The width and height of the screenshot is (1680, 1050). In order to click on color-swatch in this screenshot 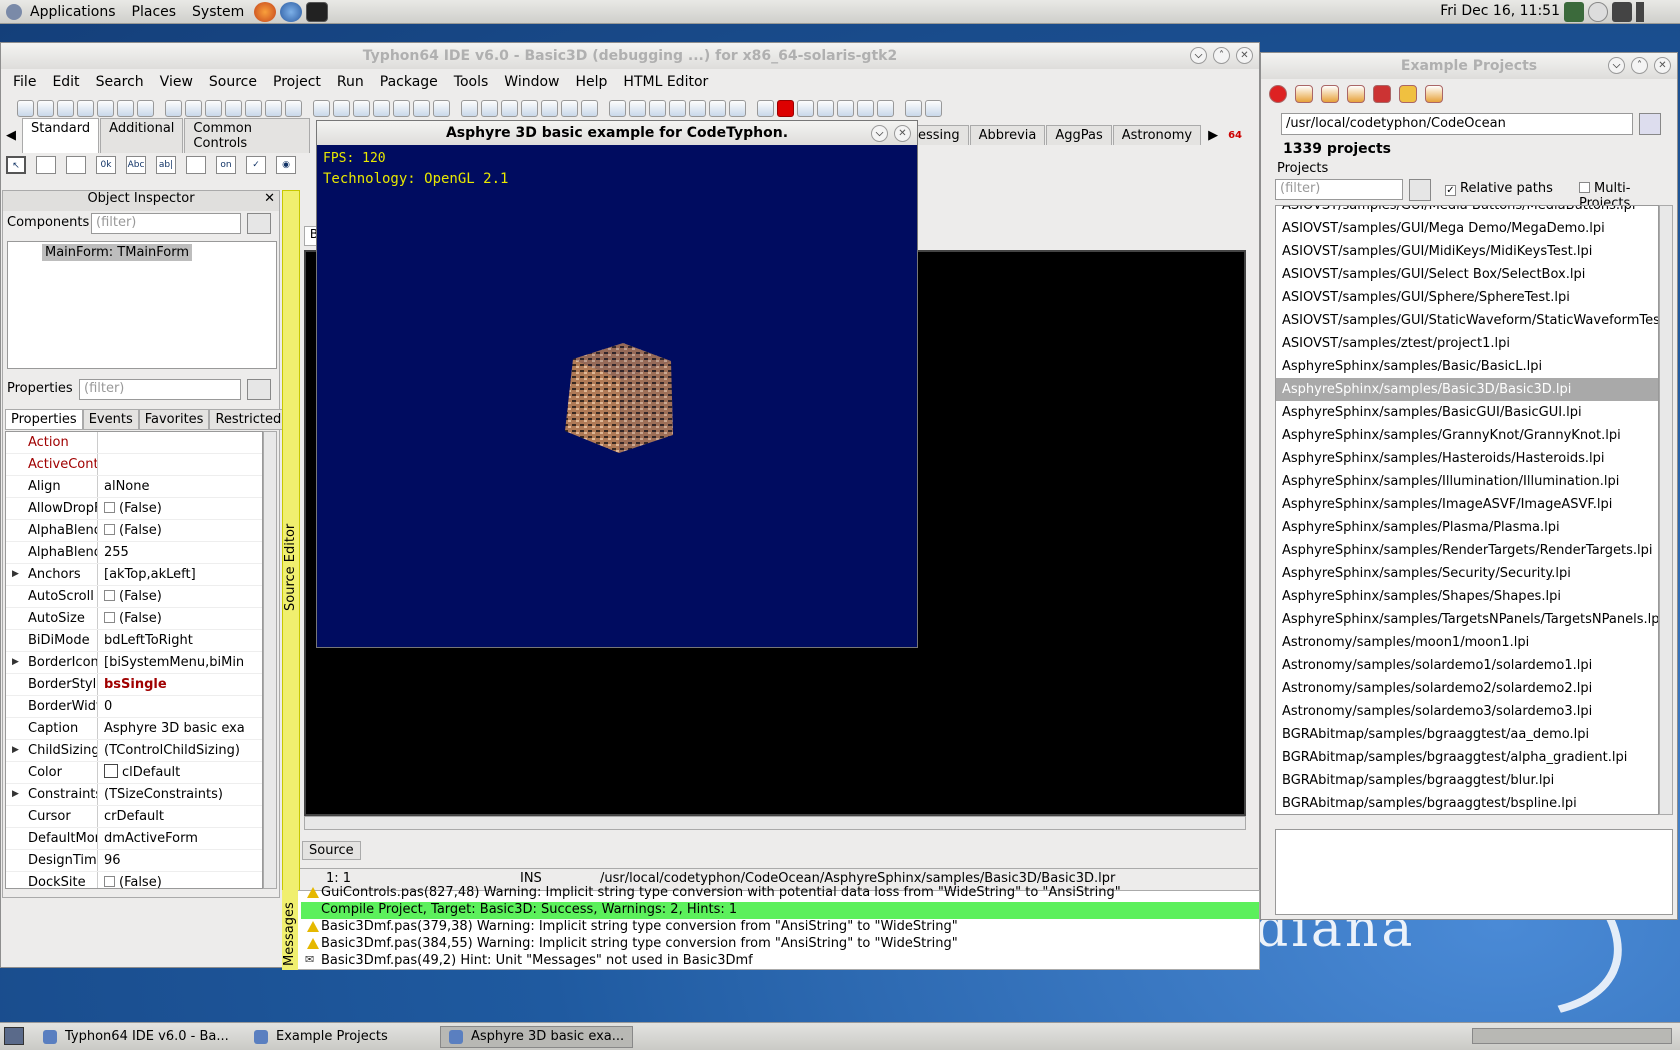, I will do `click(111, 771)`.